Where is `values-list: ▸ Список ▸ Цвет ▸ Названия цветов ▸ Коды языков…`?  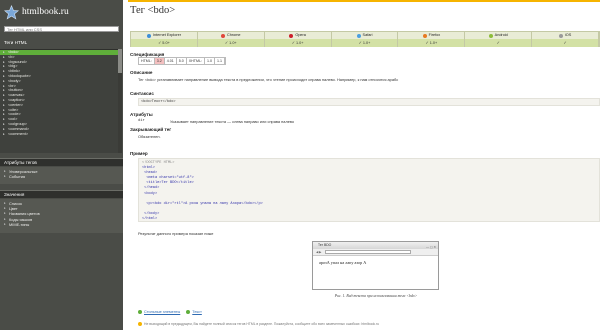
values-list: ▸ Список ▸ Цвет ▸ Названия цветов ▸ Коды языков… is located at coordinates (61, 216).